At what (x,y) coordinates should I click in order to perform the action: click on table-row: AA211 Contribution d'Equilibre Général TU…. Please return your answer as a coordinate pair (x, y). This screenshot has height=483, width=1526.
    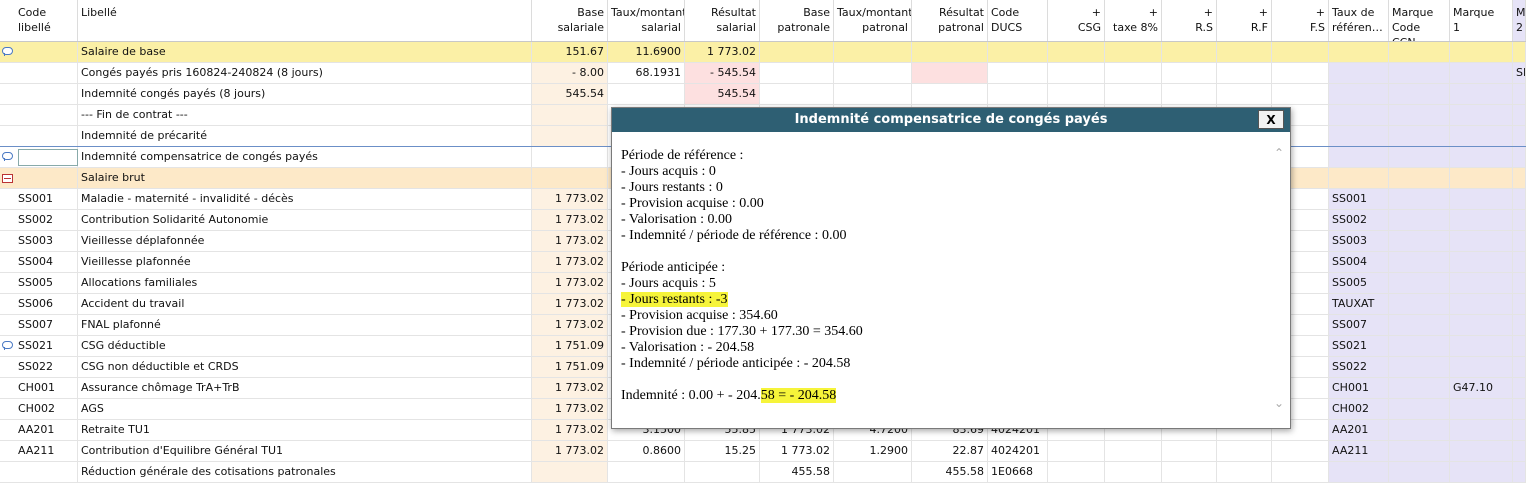
    Looking at the image, I should click on (763, 451).